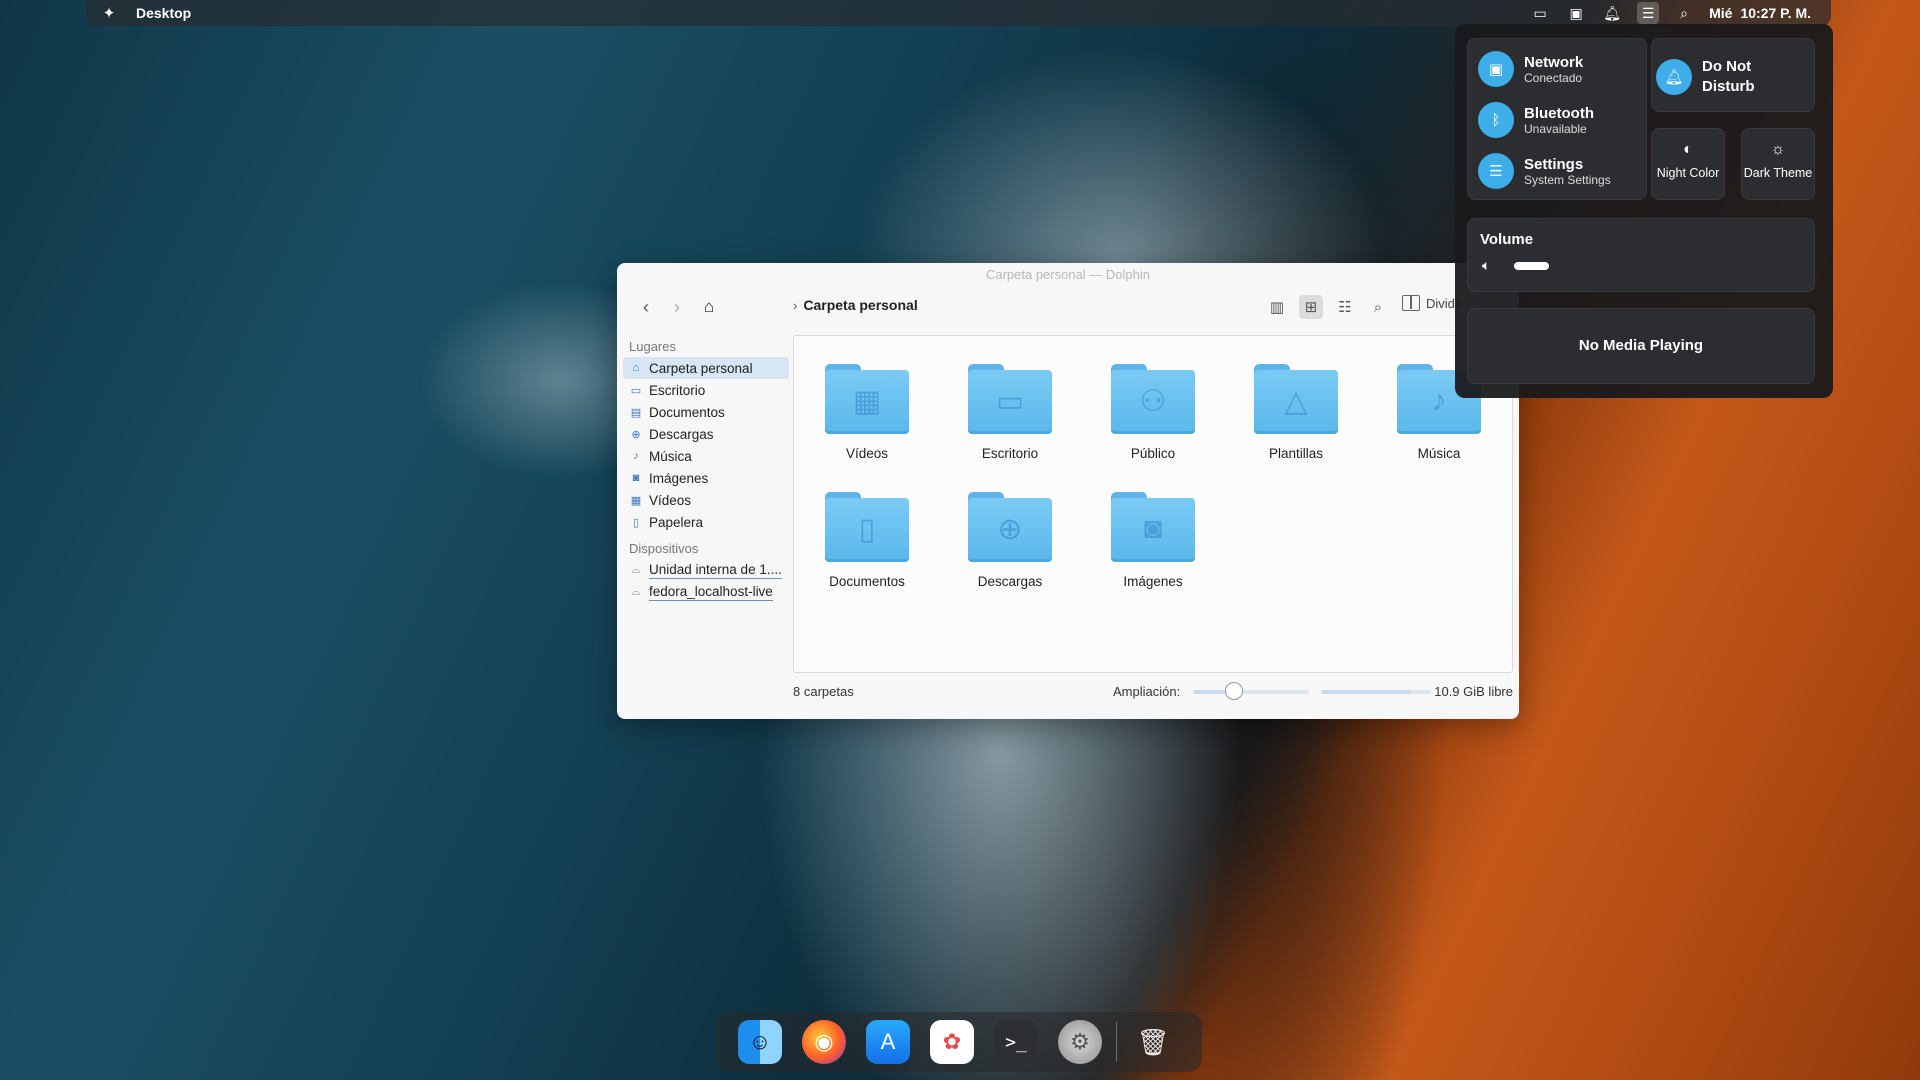 The height and width of the screenshot is (1080, 1920). What do you see at coordinates (706, 592) in the screenshot?
I see `sidebar-item-fedora-live: ⌓ fedora_localhost-live` at bounding box center [706, 592].